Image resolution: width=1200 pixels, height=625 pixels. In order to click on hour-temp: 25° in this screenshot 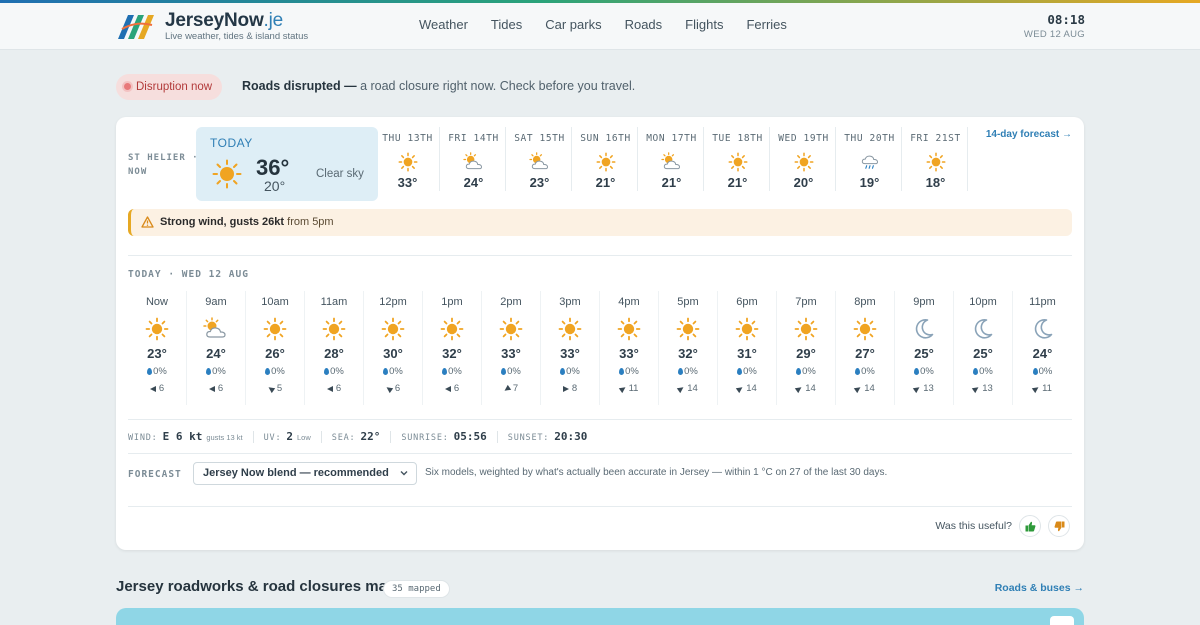, I will do `click(983, 353)`.